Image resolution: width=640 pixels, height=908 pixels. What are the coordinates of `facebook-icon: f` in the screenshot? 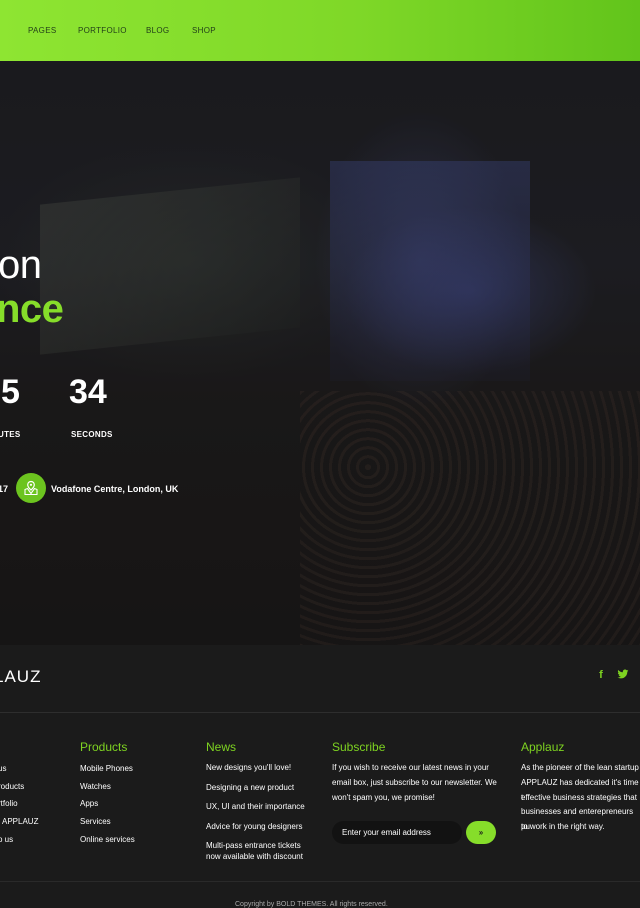 It's located at (601, 676).